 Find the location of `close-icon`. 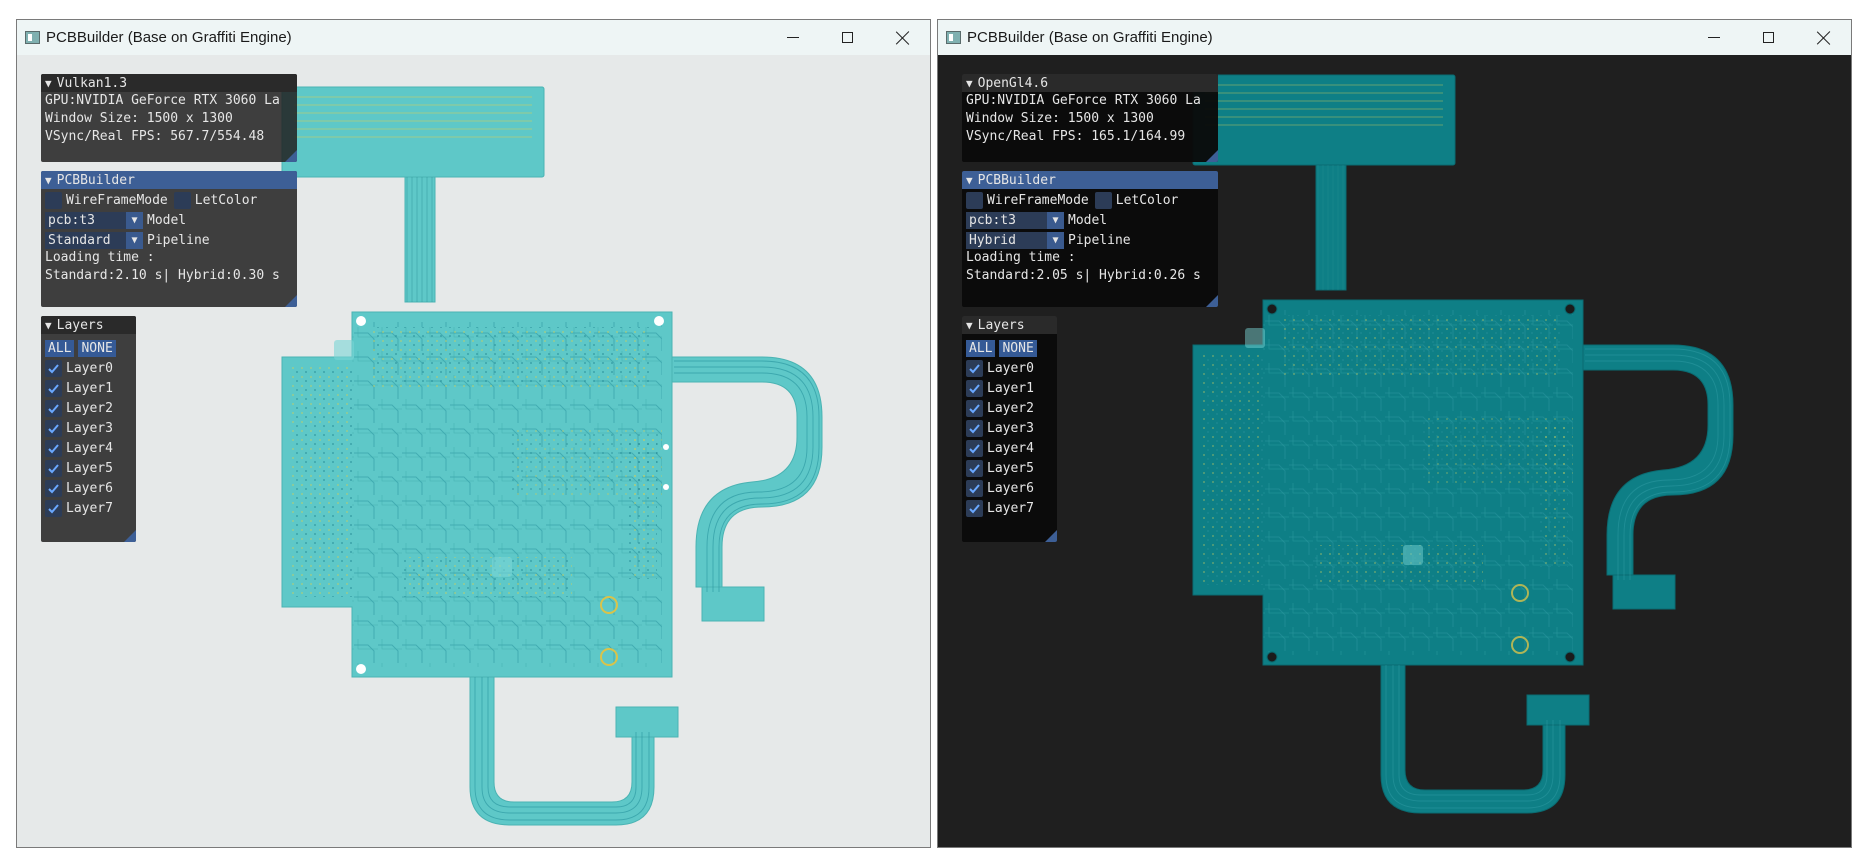

close-icon is located at coordinates (903, 38).